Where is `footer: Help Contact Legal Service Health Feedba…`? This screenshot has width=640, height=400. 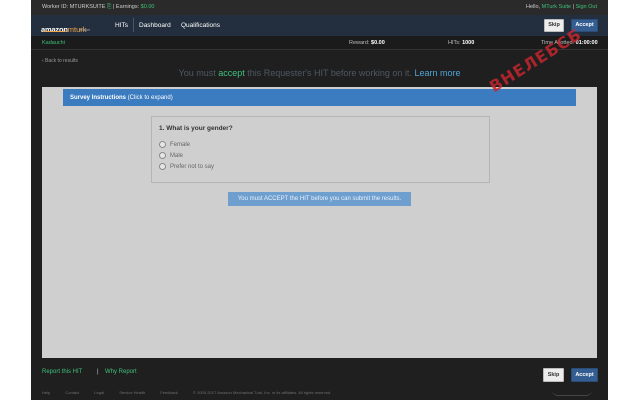 footer: Help Contact Legal Service Health Feedba… is located at coordinates (193, 392).